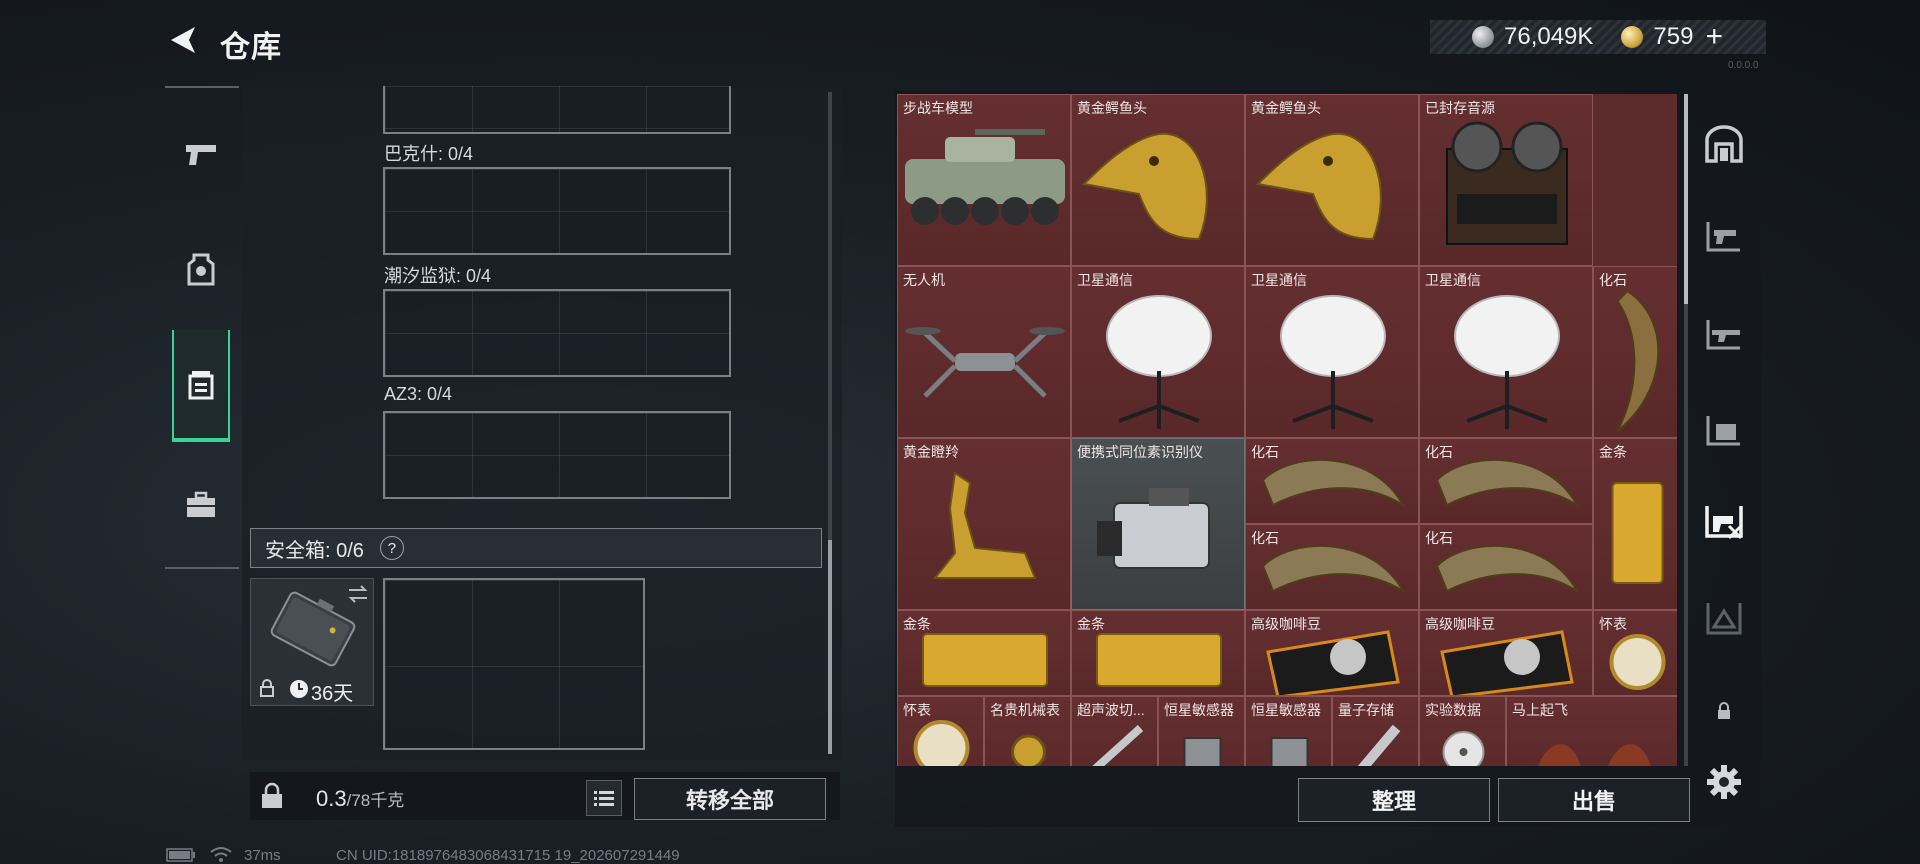  I want to click on add-currency-button: +, so click(1714, 37).